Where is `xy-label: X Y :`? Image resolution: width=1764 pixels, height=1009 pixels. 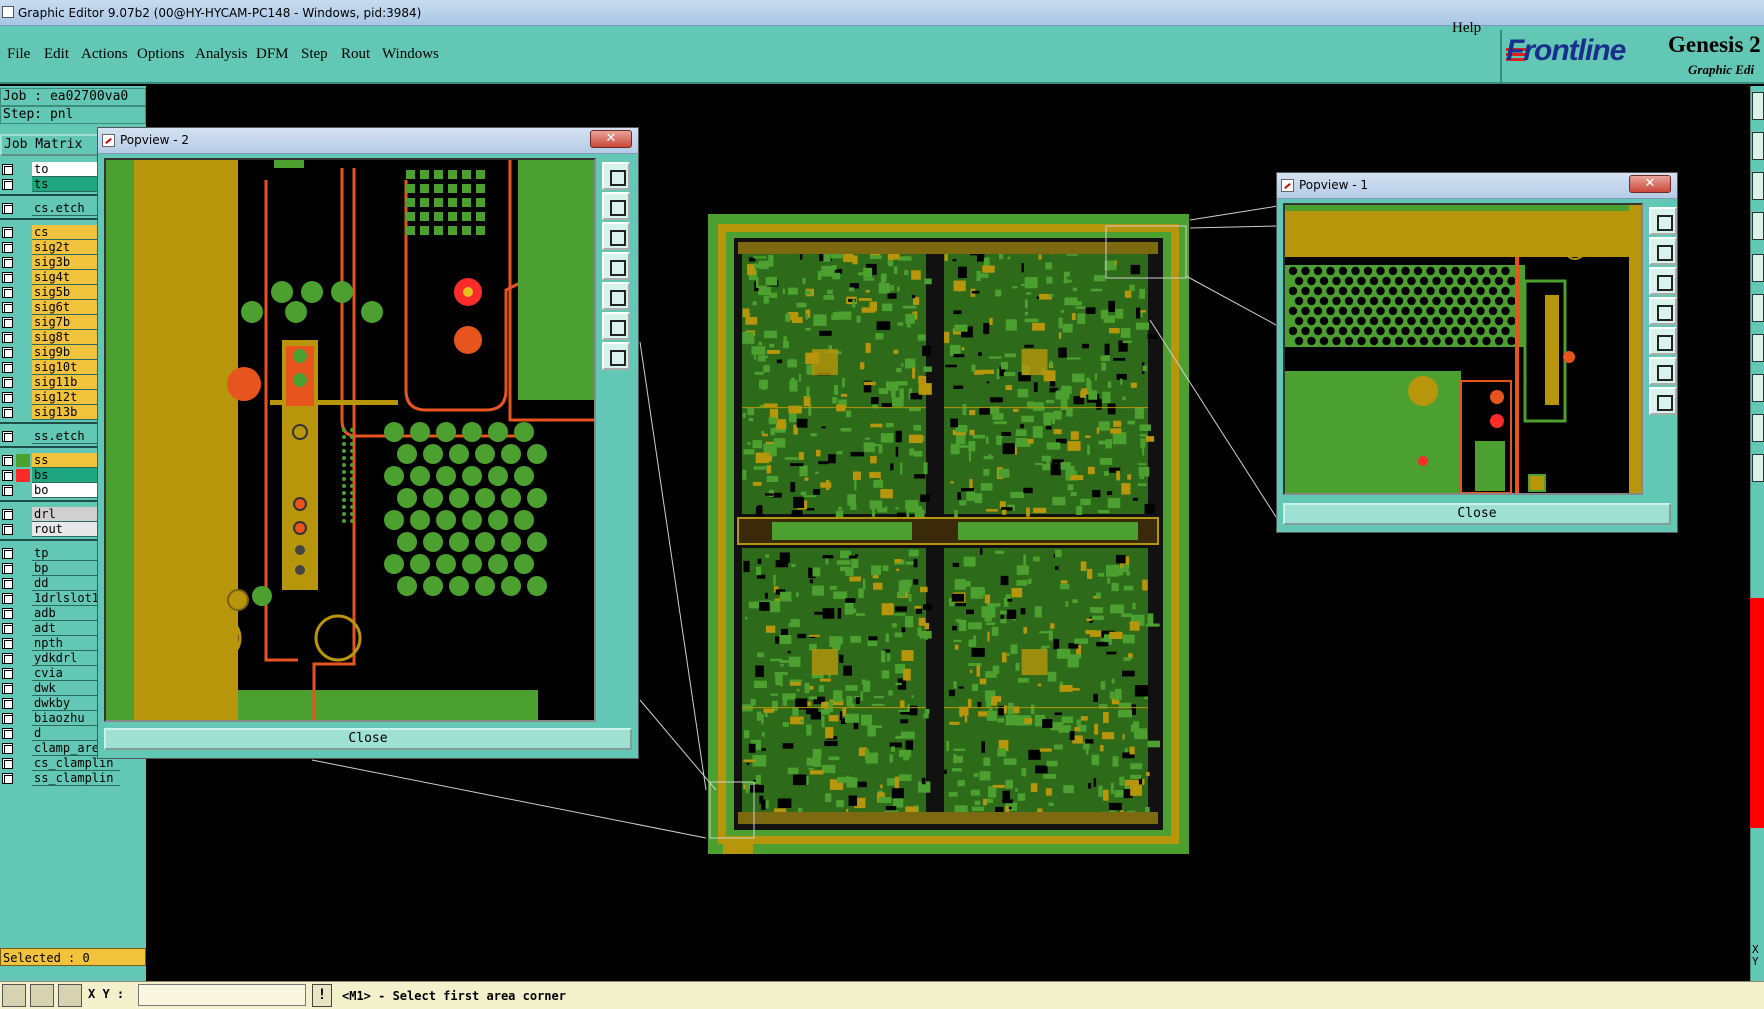
xy-label: X Y : is located at coordinates (106, 994).